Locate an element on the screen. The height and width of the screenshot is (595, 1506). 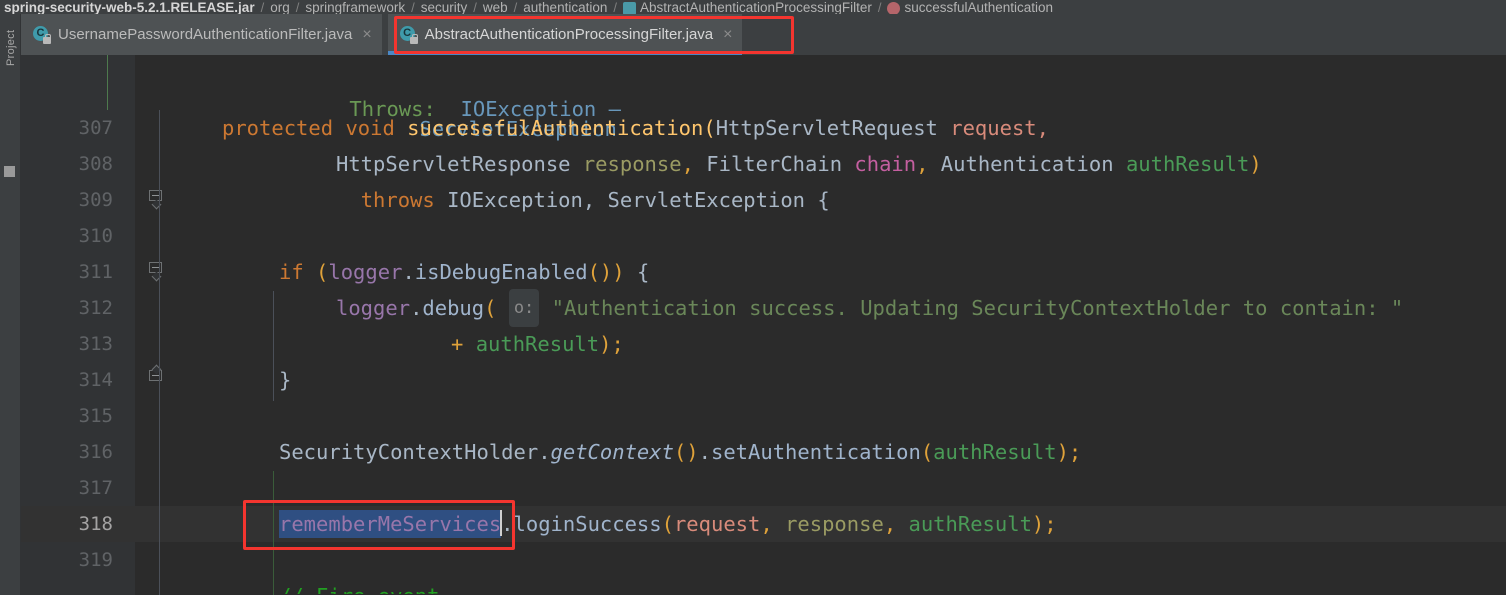
line-number: 308 is located at coordinates (95, 164).